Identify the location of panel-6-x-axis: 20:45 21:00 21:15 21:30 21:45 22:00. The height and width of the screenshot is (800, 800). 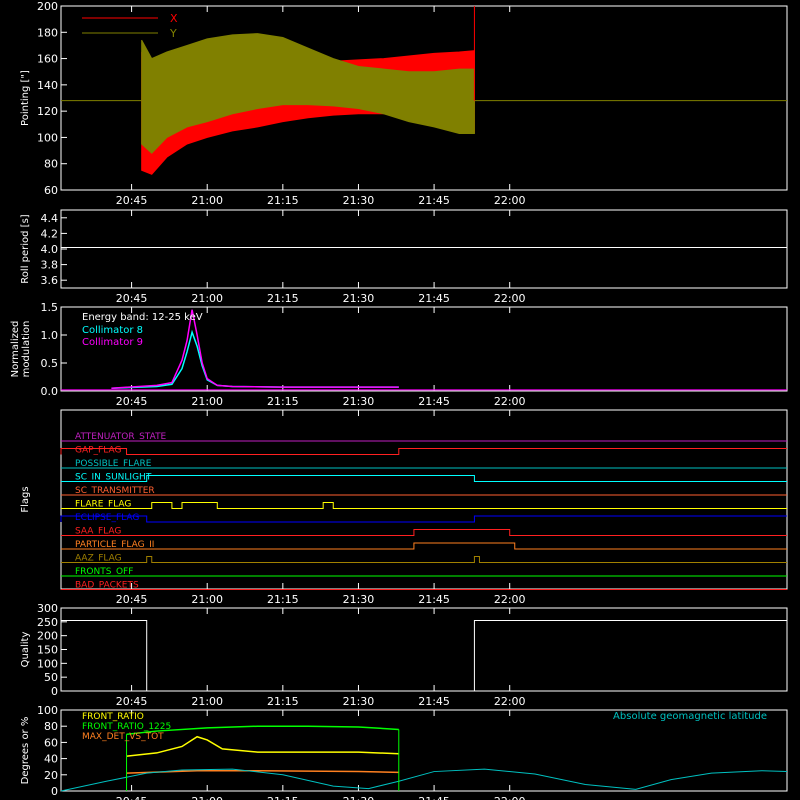
(321, 755).